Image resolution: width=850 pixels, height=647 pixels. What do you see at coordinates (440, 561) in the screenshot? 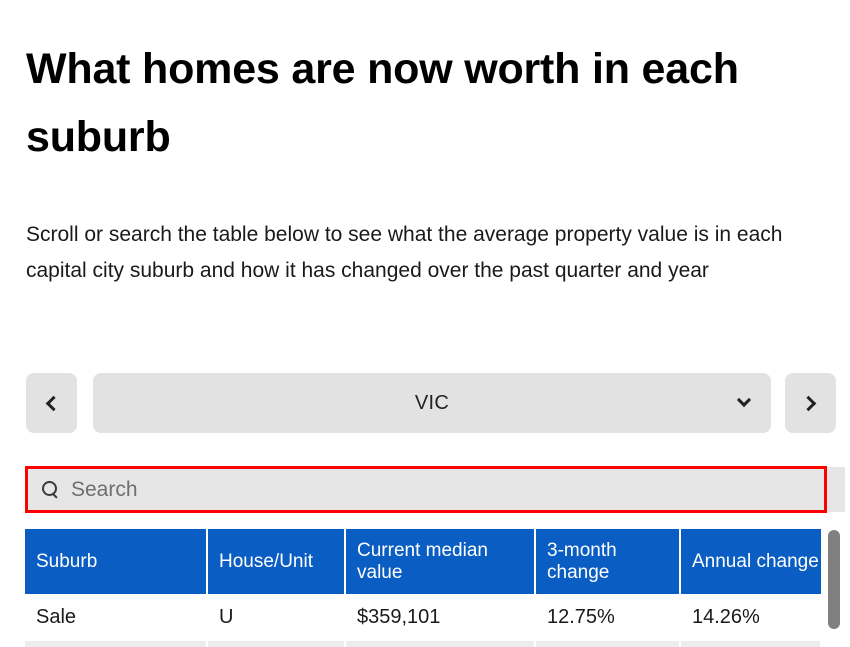
I see `column-header-current-value: Current median value` at bounding box center [440, 561].